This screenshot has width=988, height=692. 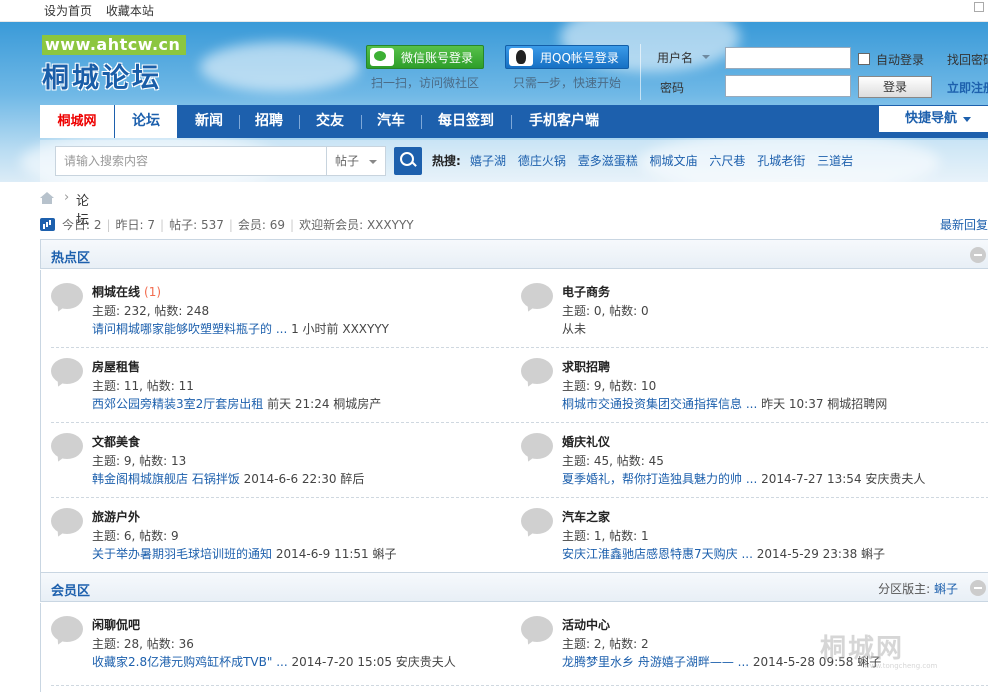 I want to click on nav-item-dating: 交友, so click(x=330, y=121).